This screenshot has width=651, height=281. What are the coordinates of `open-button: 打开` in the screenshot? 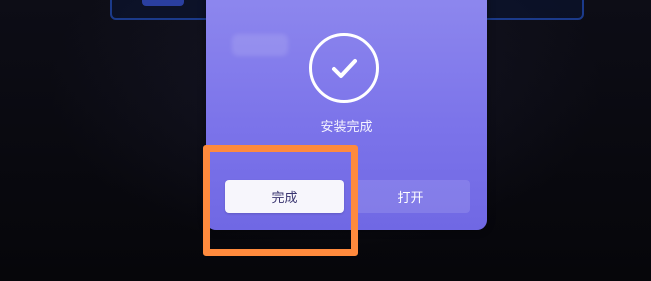 It's located at (410, 196).